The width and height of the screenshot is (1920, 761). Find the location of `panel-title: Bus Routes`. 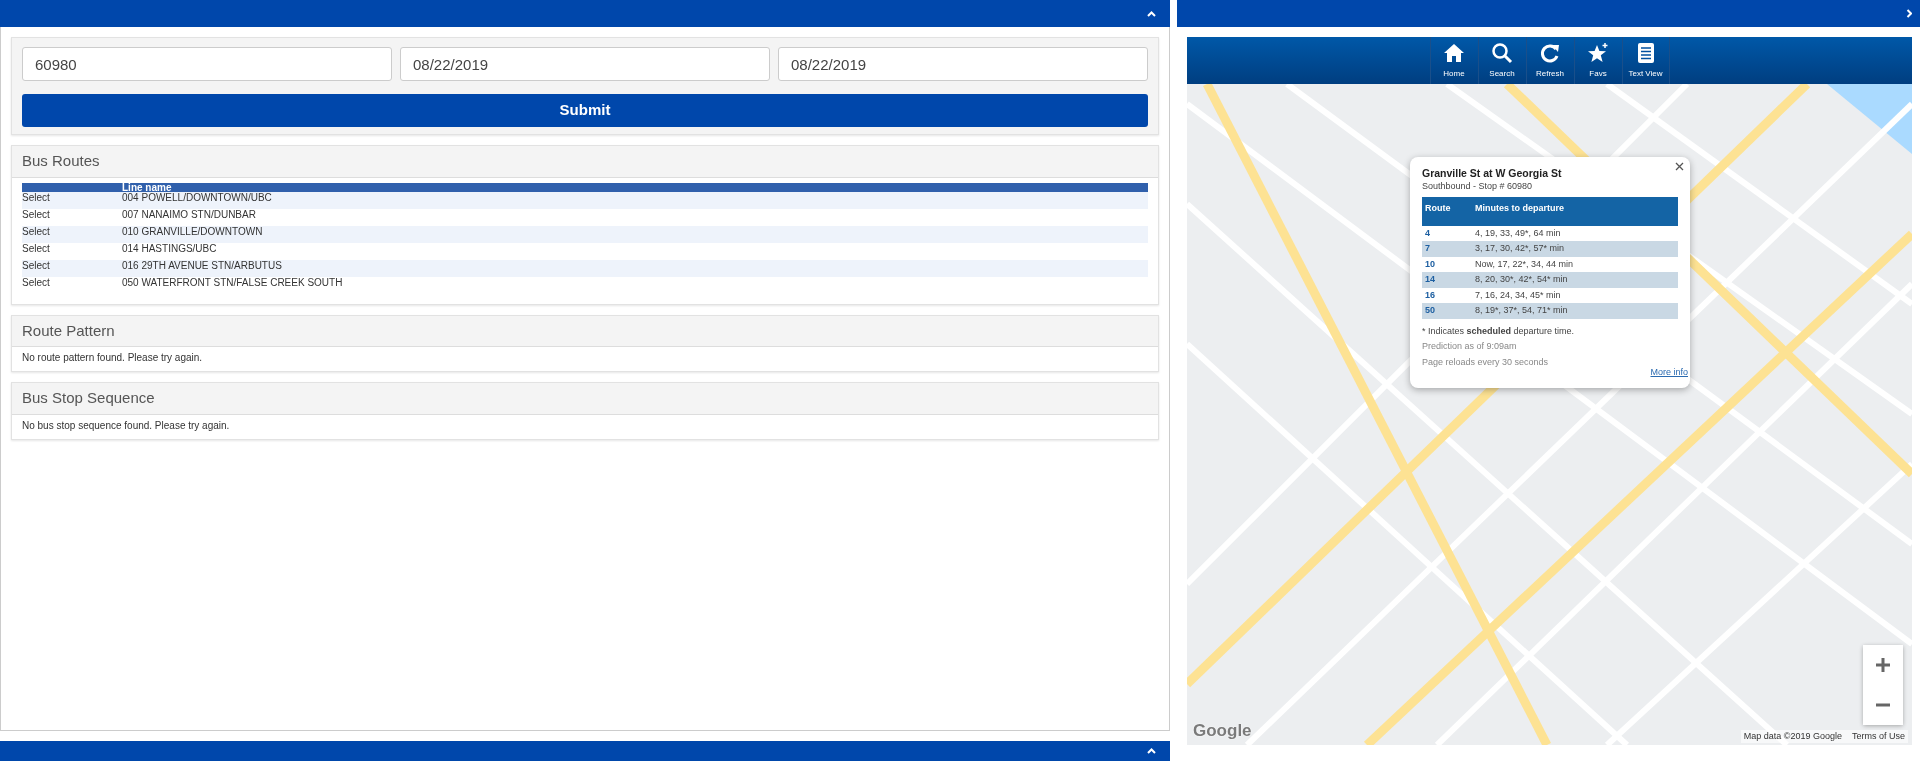

panel-title: Bus Routes is located at coordinates (585, 162).